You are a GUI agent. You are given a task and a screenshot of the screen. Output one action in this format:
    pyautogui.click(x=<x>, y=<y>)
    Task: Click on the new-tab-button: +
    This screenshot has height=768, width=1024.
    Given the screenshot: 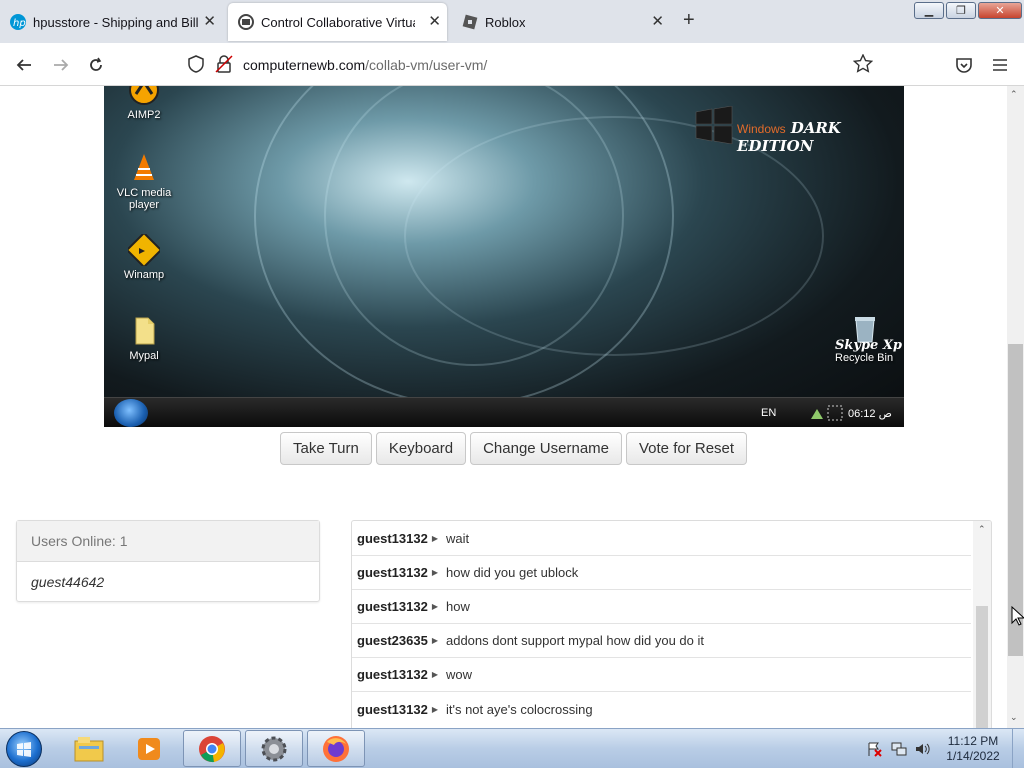 What is the action you would take?
    pyautogui.click(x=689, y=20)
    